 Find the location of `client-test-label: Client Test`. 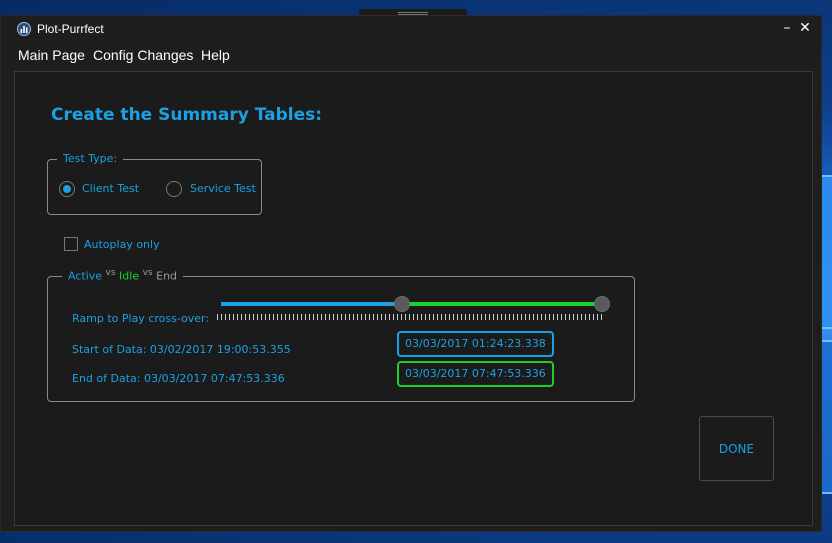

client-test-label: Client Test is located at coordinates (110, 188).